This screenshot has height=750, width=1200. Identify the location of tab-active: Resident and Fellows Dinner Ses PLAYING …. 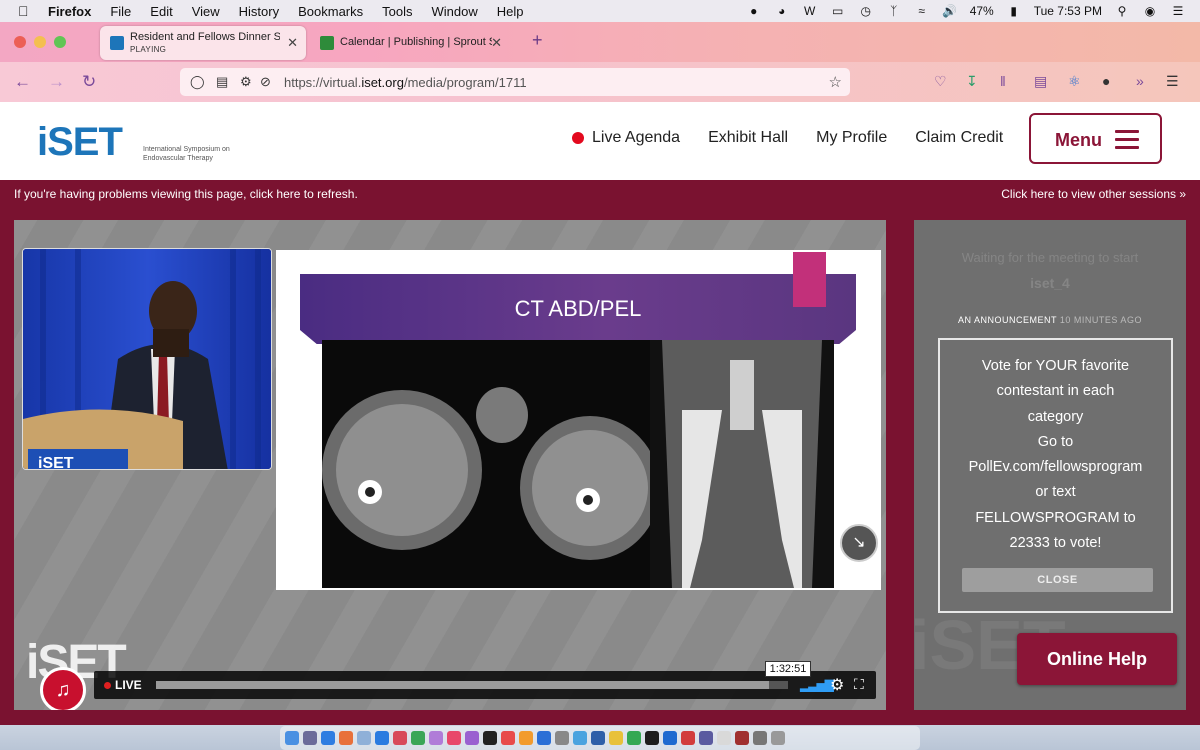
(203, 43).